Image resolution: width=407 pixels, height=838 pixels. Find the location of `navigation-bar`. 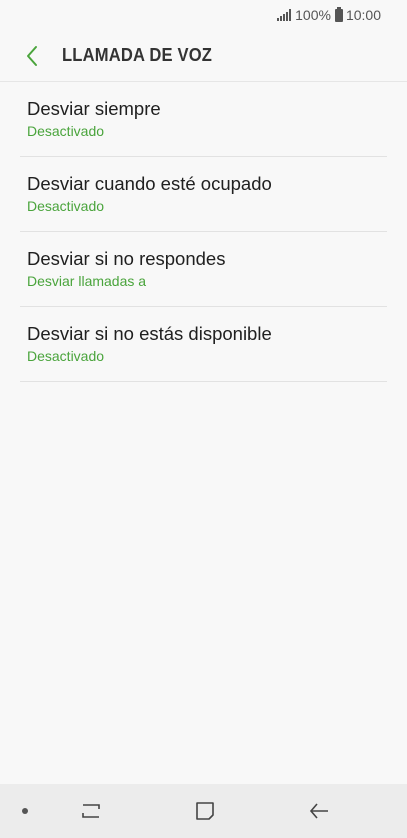

navigation-bar is located at coordinates (203, 811).